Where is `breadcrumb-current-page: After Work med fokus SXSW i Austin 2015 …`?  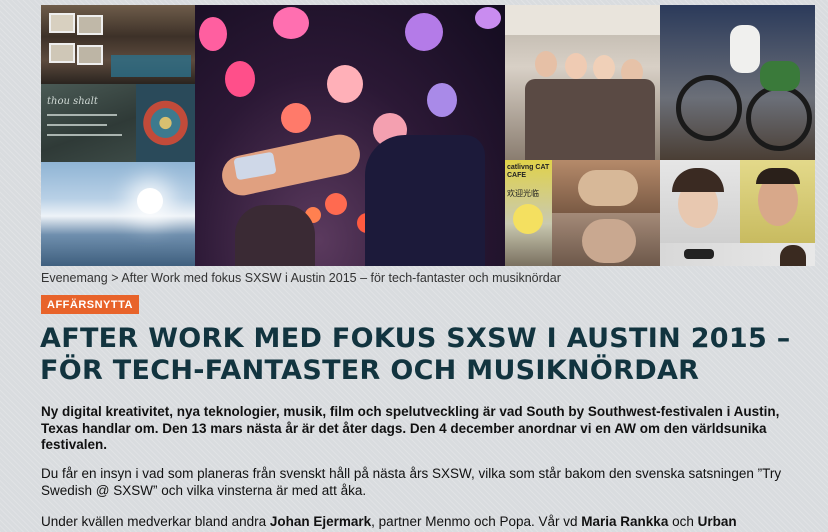
breadcrumb-current-page: After Work med fokus SXSW i Austin 2015 … is located at coordinates (341, 278).